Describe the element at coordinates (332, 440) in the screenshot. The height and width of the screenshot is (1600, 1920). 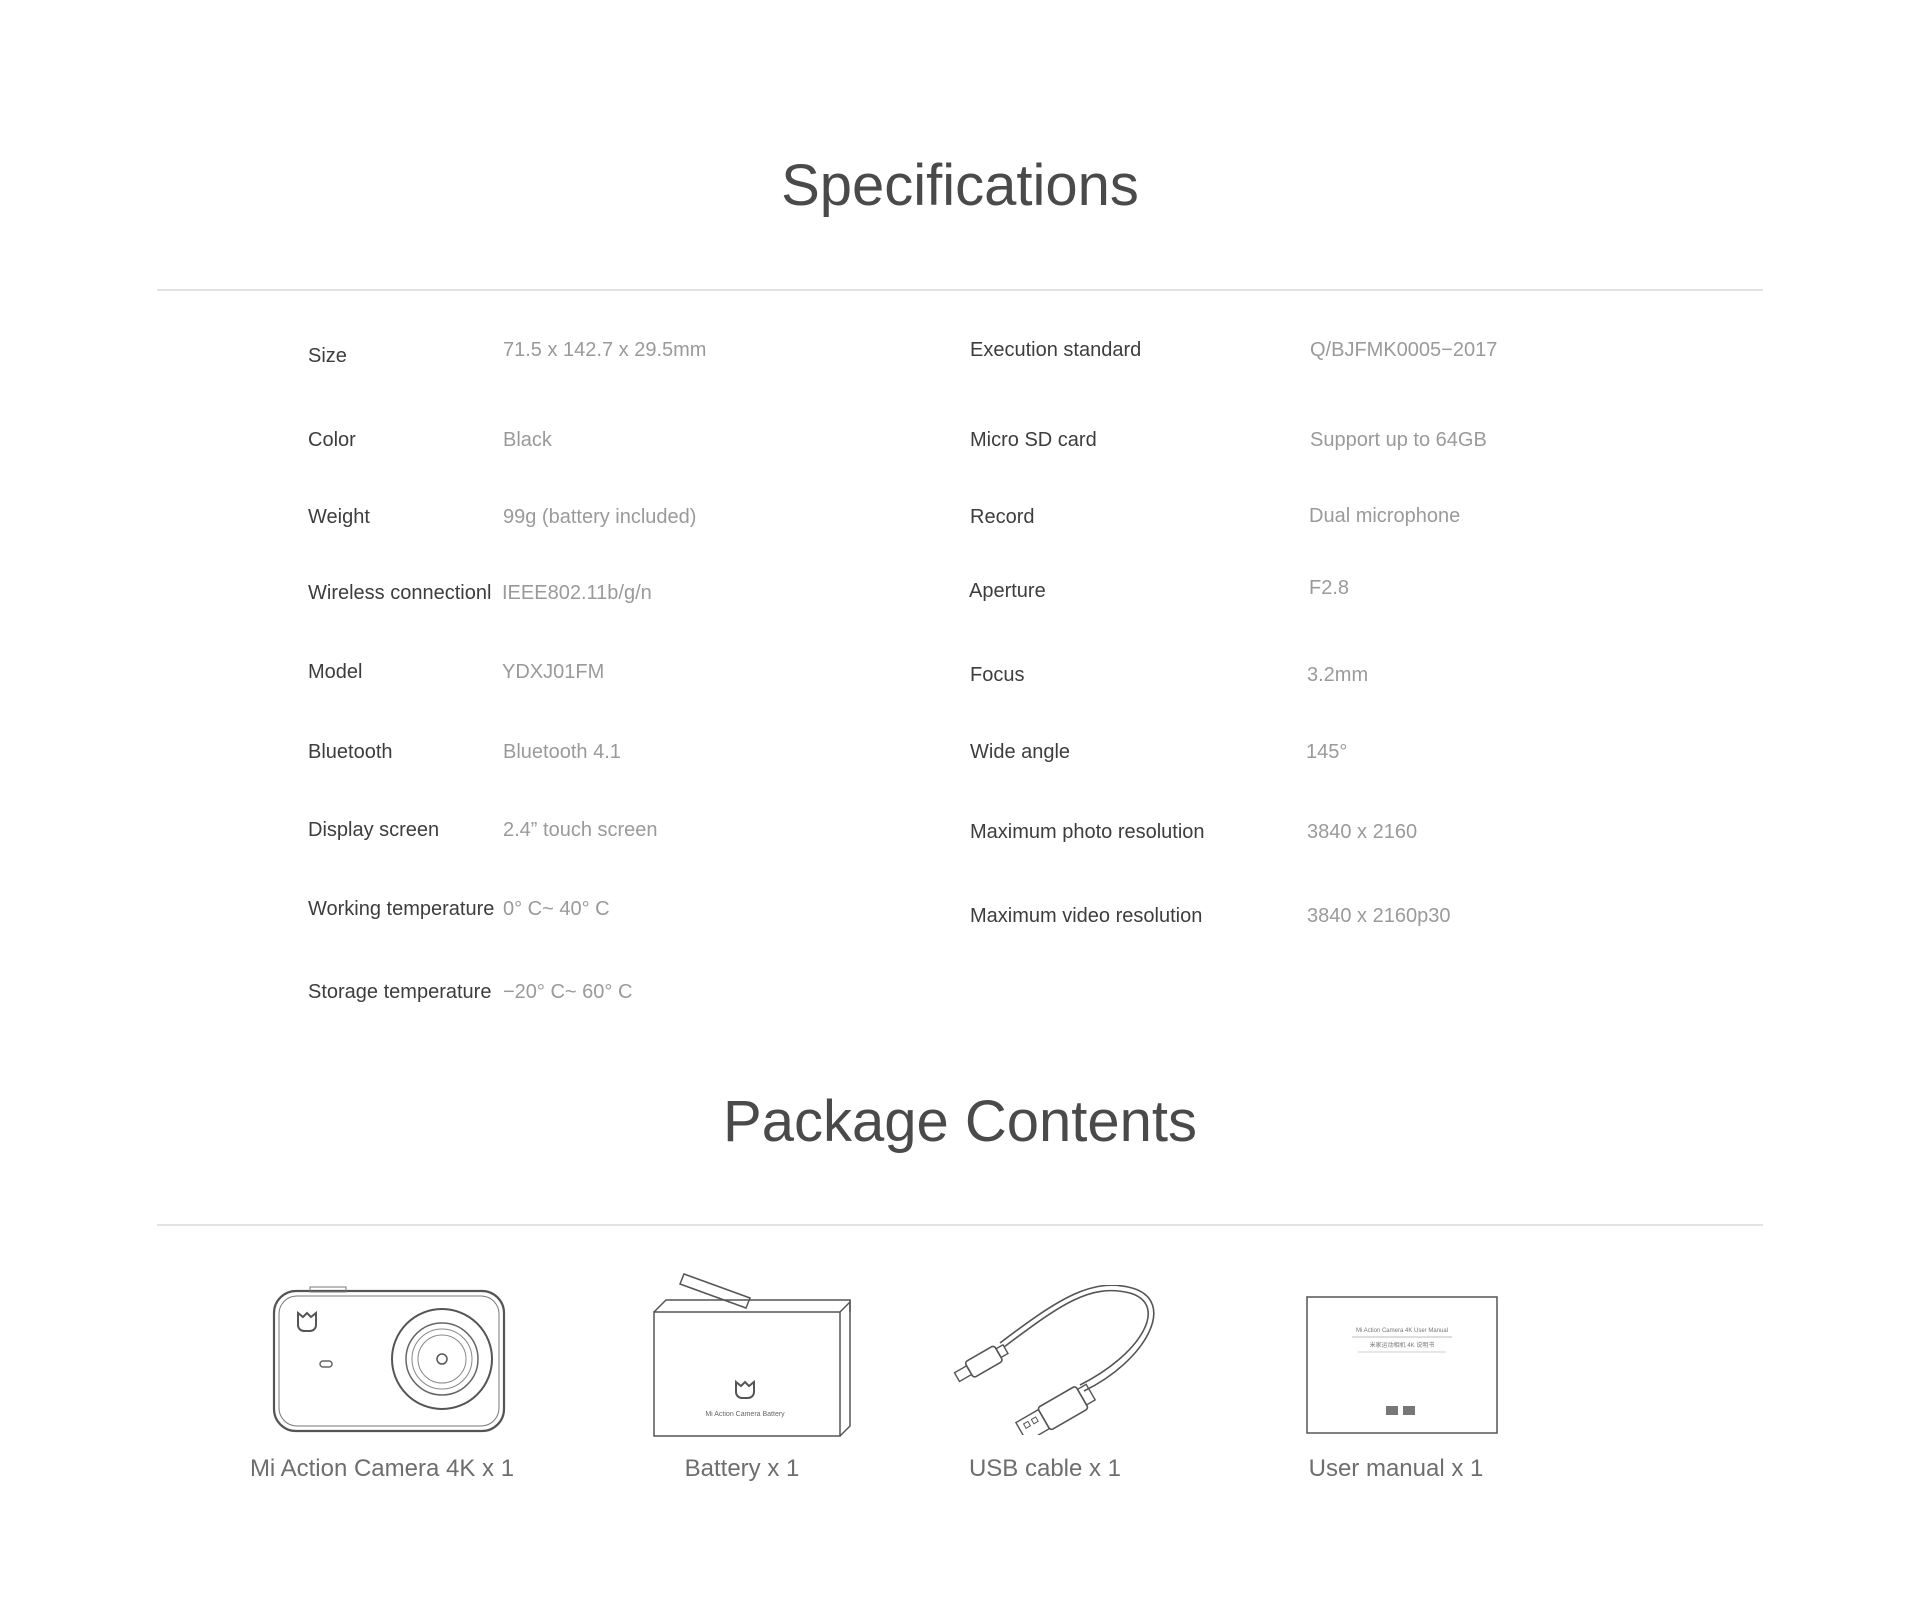
I see `spec-label-color: Color` at that location.